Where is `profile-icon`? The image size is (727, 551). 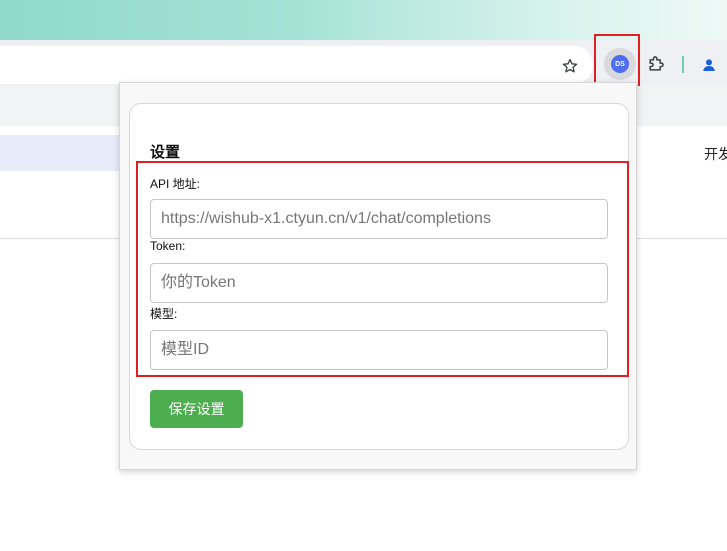 profile-icon is located at coordinates (709, 65).